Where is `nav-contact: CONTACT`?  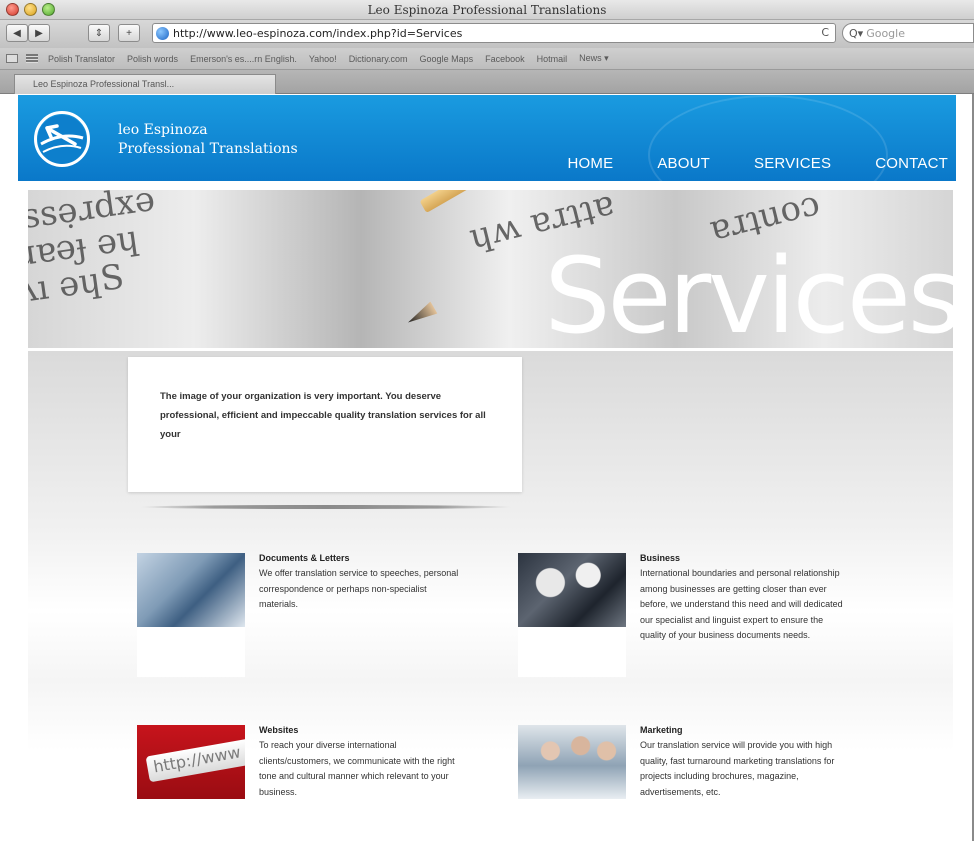 nav-contact: CONTACT is located at coordinates (911, 163).